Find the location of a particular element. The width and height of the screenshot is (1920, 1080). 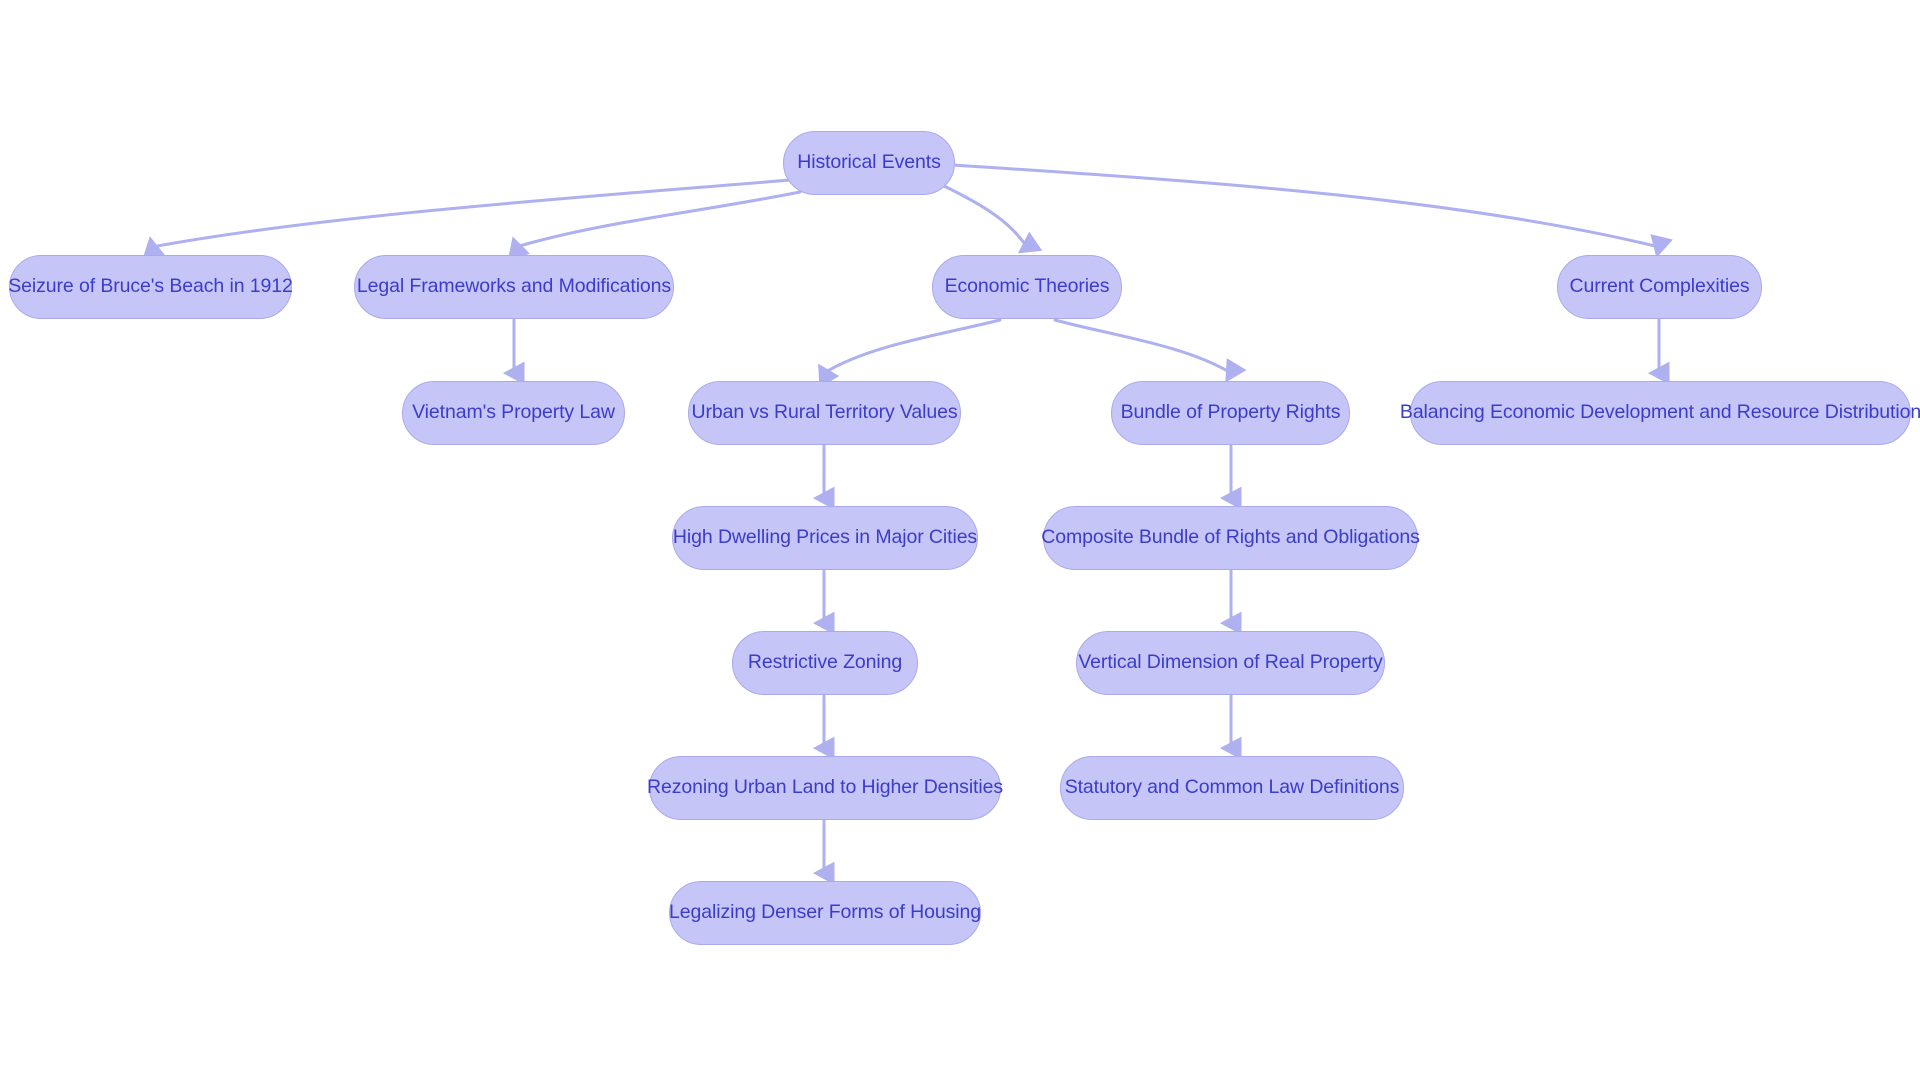

node-historical-events: Historical Events is located at coordinates (869, 163).